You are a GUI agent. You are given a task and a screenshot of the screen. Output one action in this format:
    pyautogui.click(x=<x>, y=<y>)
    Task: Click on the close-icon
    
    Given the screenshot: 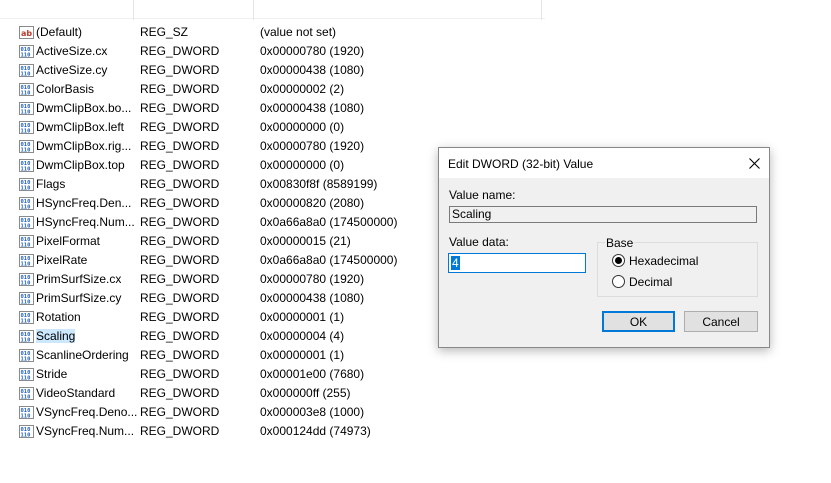 What is the action you would take?
    pyautogui.click(x=754, y=163)
    